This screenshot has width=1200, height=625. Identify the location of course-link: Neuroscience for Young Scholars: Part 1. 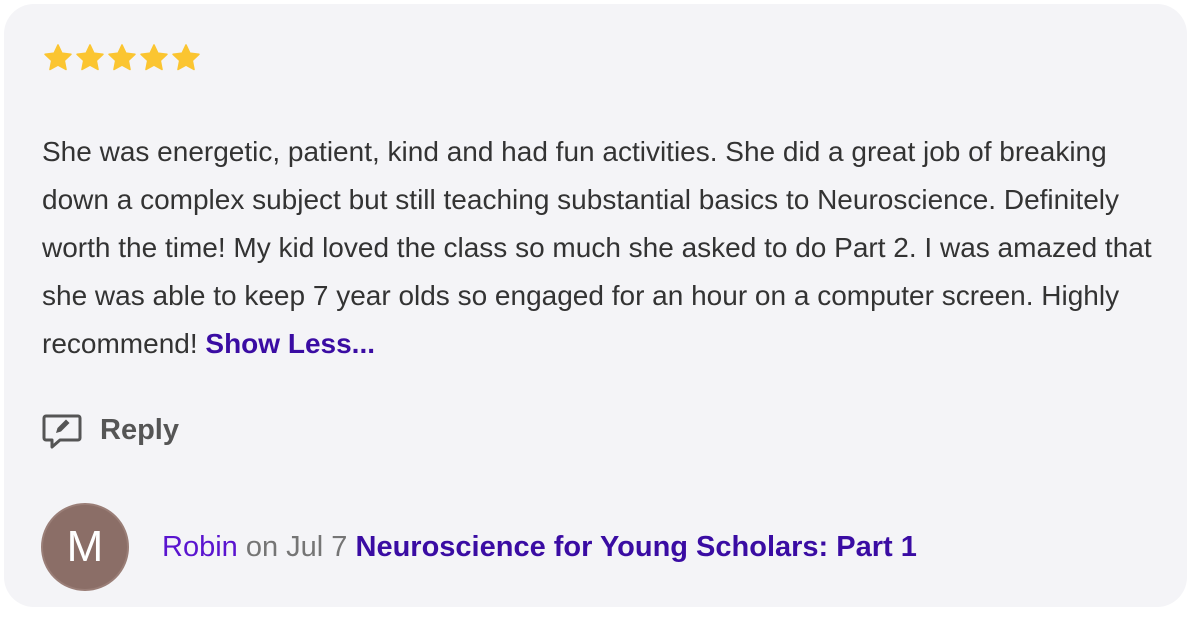
(636, 547).